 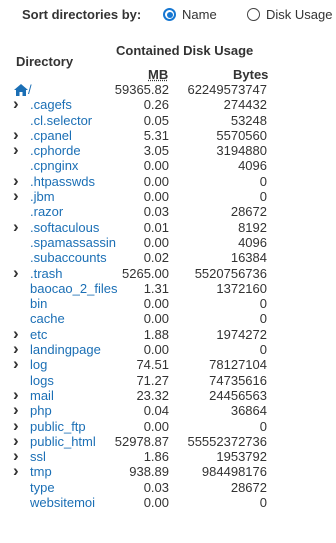 I want to click on radio-unchecked-icon, so click(x=253, y=14).